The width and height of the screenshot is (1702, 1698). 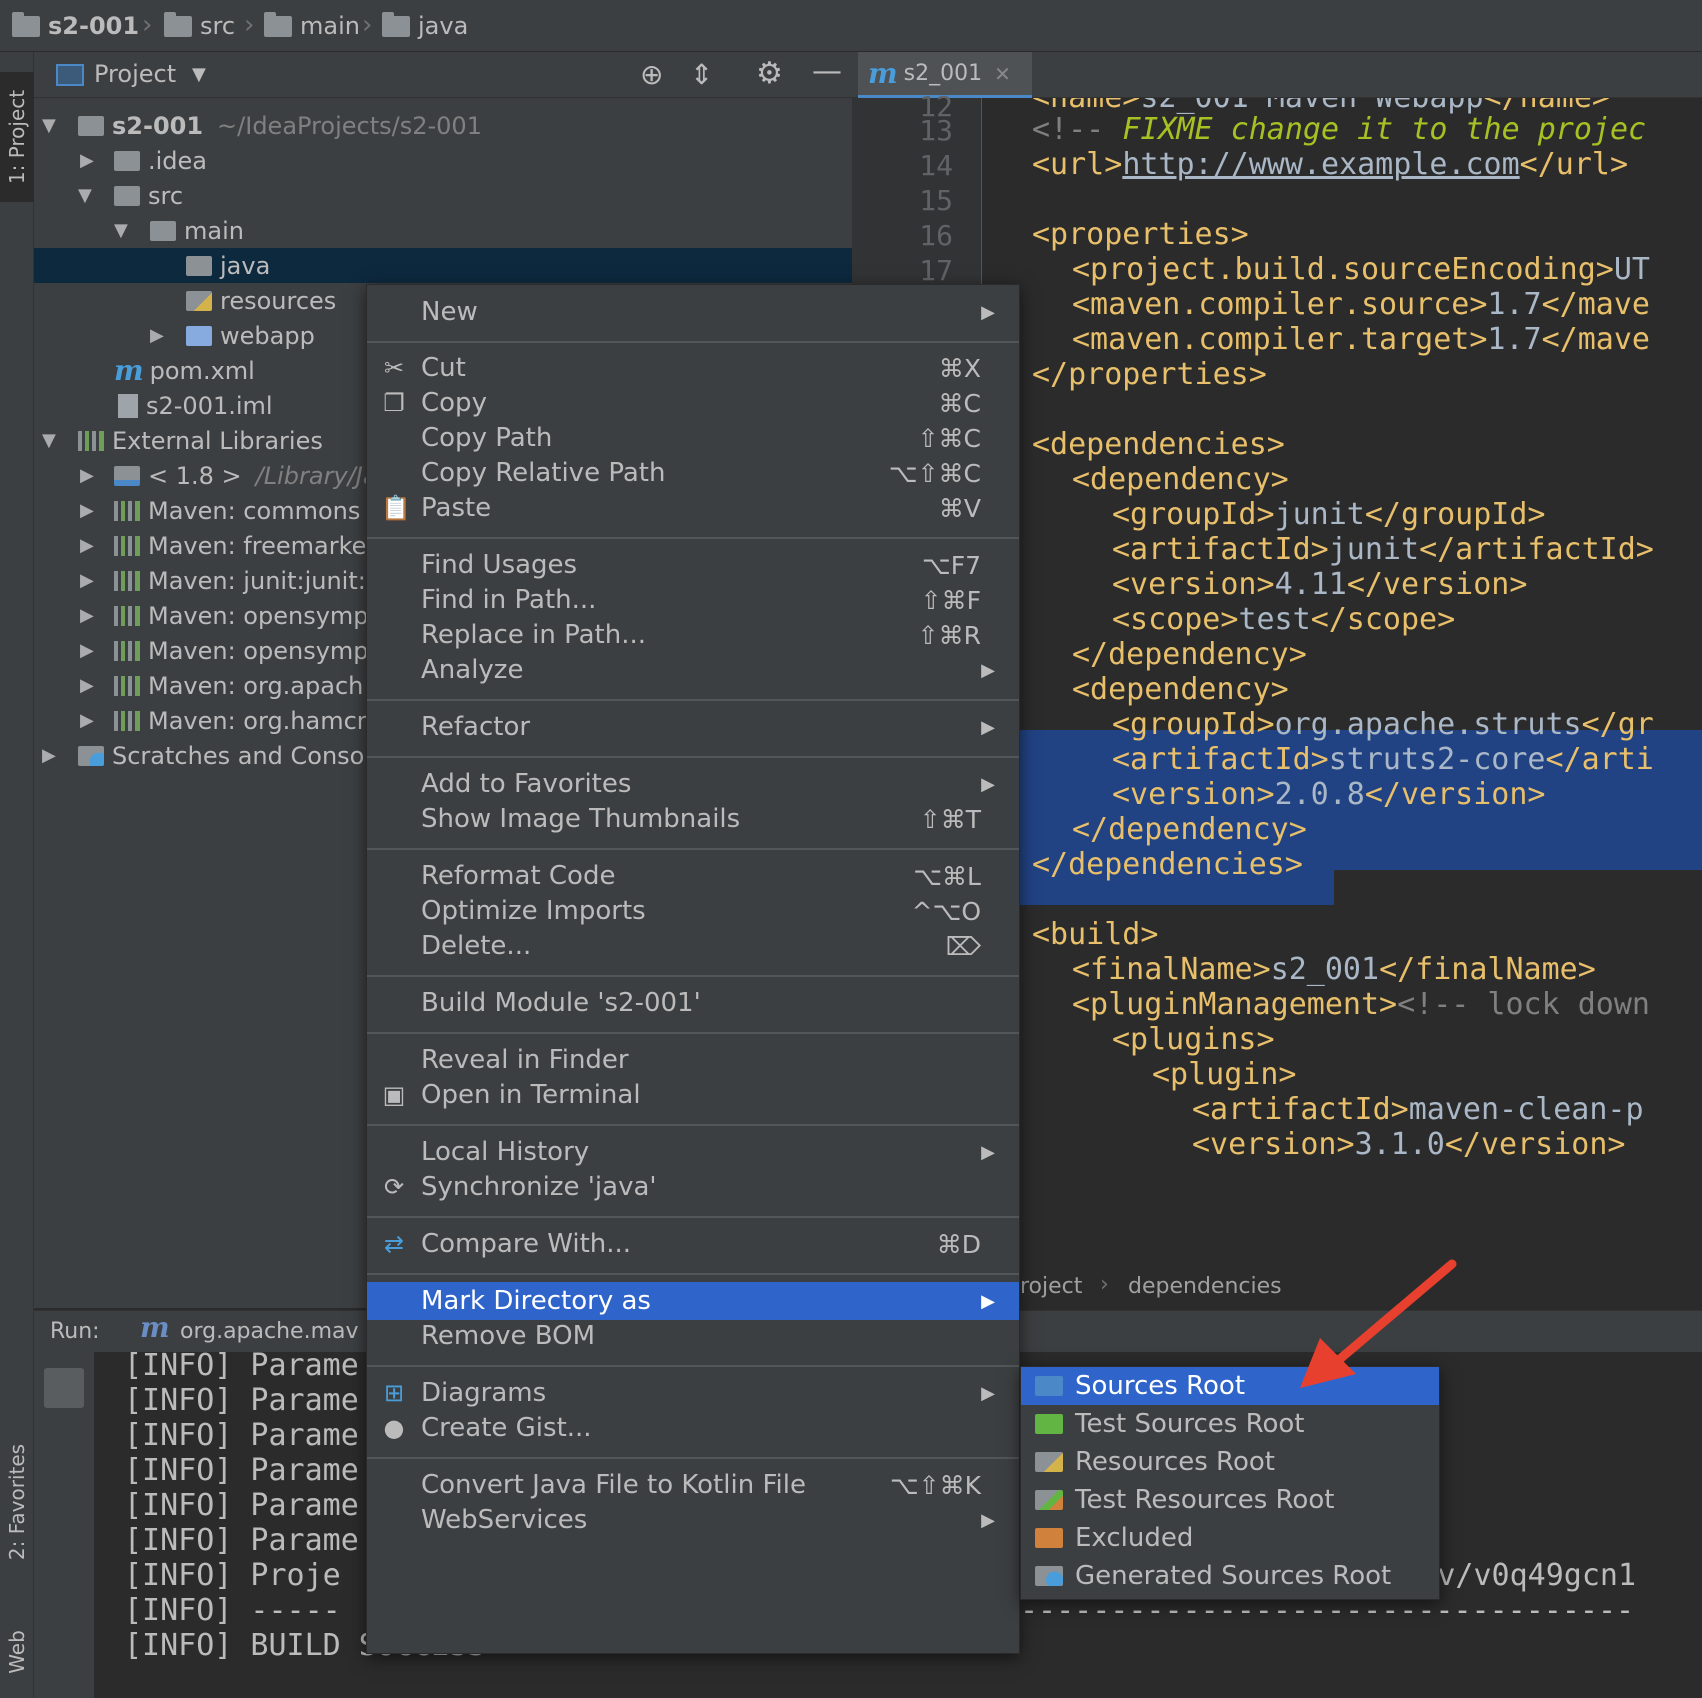 I want to click on tree-item-main: ▼ main, so click(x=443, y=230).